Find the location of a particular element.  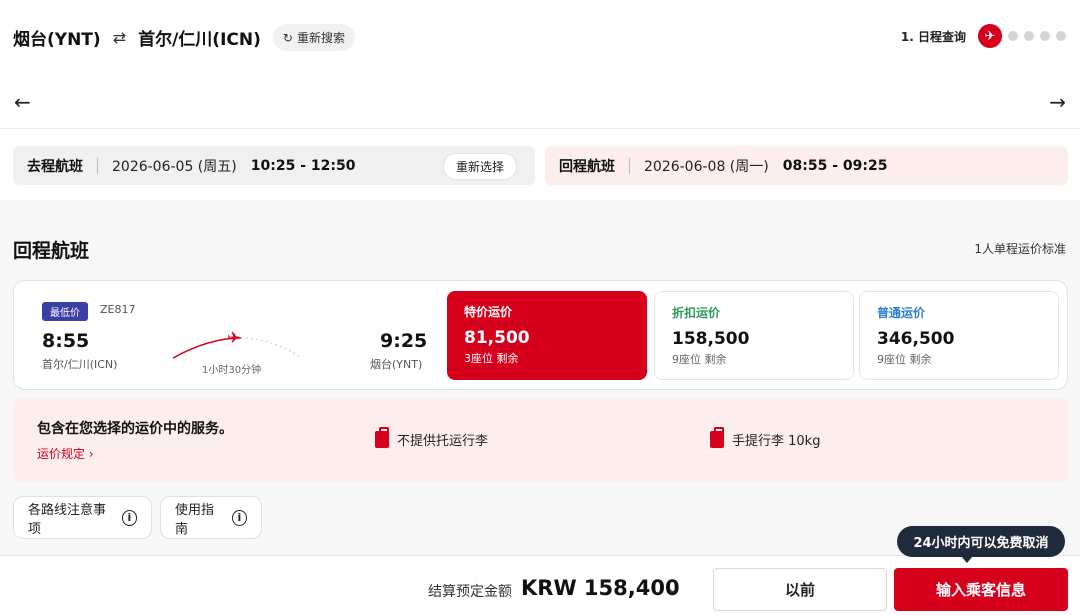

checkout-bar: 结算预定金额 KRW 158,400 ⌄ 以前 输入乘客信息 is located at coordinates (540, 585).